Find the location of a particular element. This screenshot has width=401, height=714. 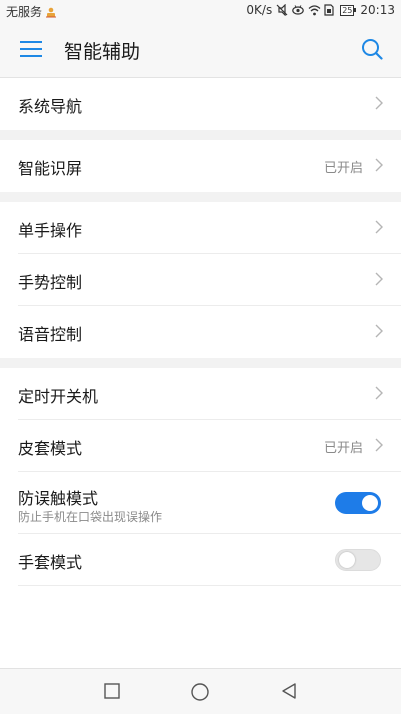

setting-label: 智能识屏 is located at coordinates (50, 168).